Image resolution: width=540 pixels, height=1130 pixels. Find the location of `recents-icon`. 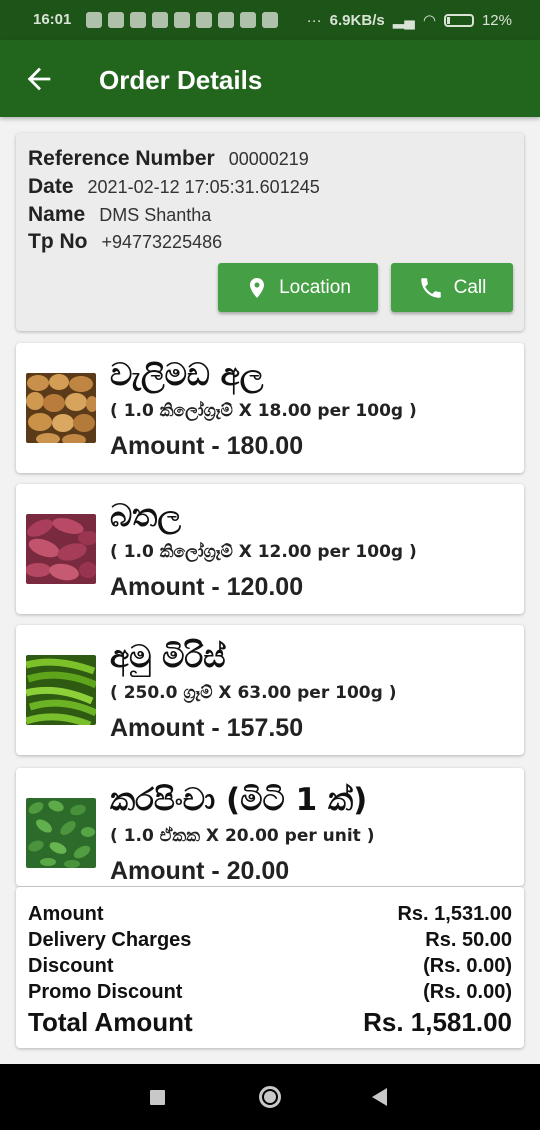

recents-icon is located at coordinates (157, 1097).